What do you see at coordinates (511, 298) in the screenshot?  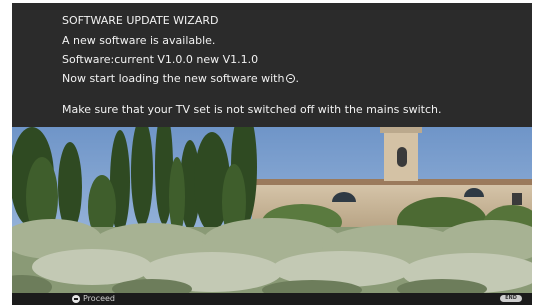 I see `end-button-icon: END` at bounding box center [511, 298].